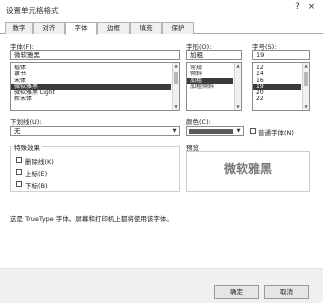 Image resolution: width=323 pixels, height=303 pixels. What do you see at coordinates (247, 169) in the screenshot?
I see `preview-sample-text: 微软雅黑` at bounding box center [247, 169].